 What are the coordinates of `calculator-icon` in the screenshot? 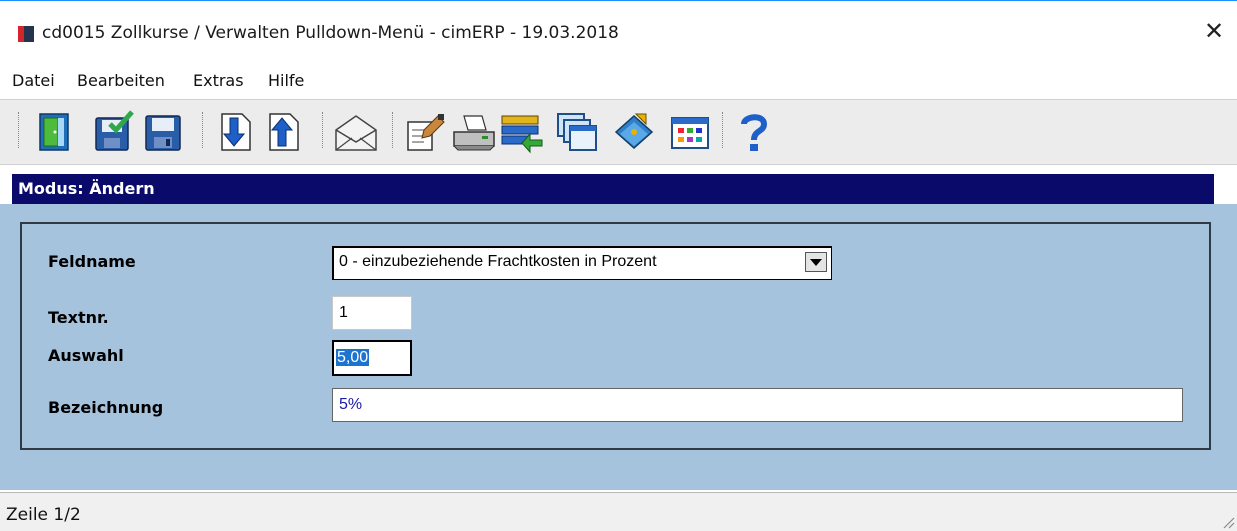 It's located at (690, 133).